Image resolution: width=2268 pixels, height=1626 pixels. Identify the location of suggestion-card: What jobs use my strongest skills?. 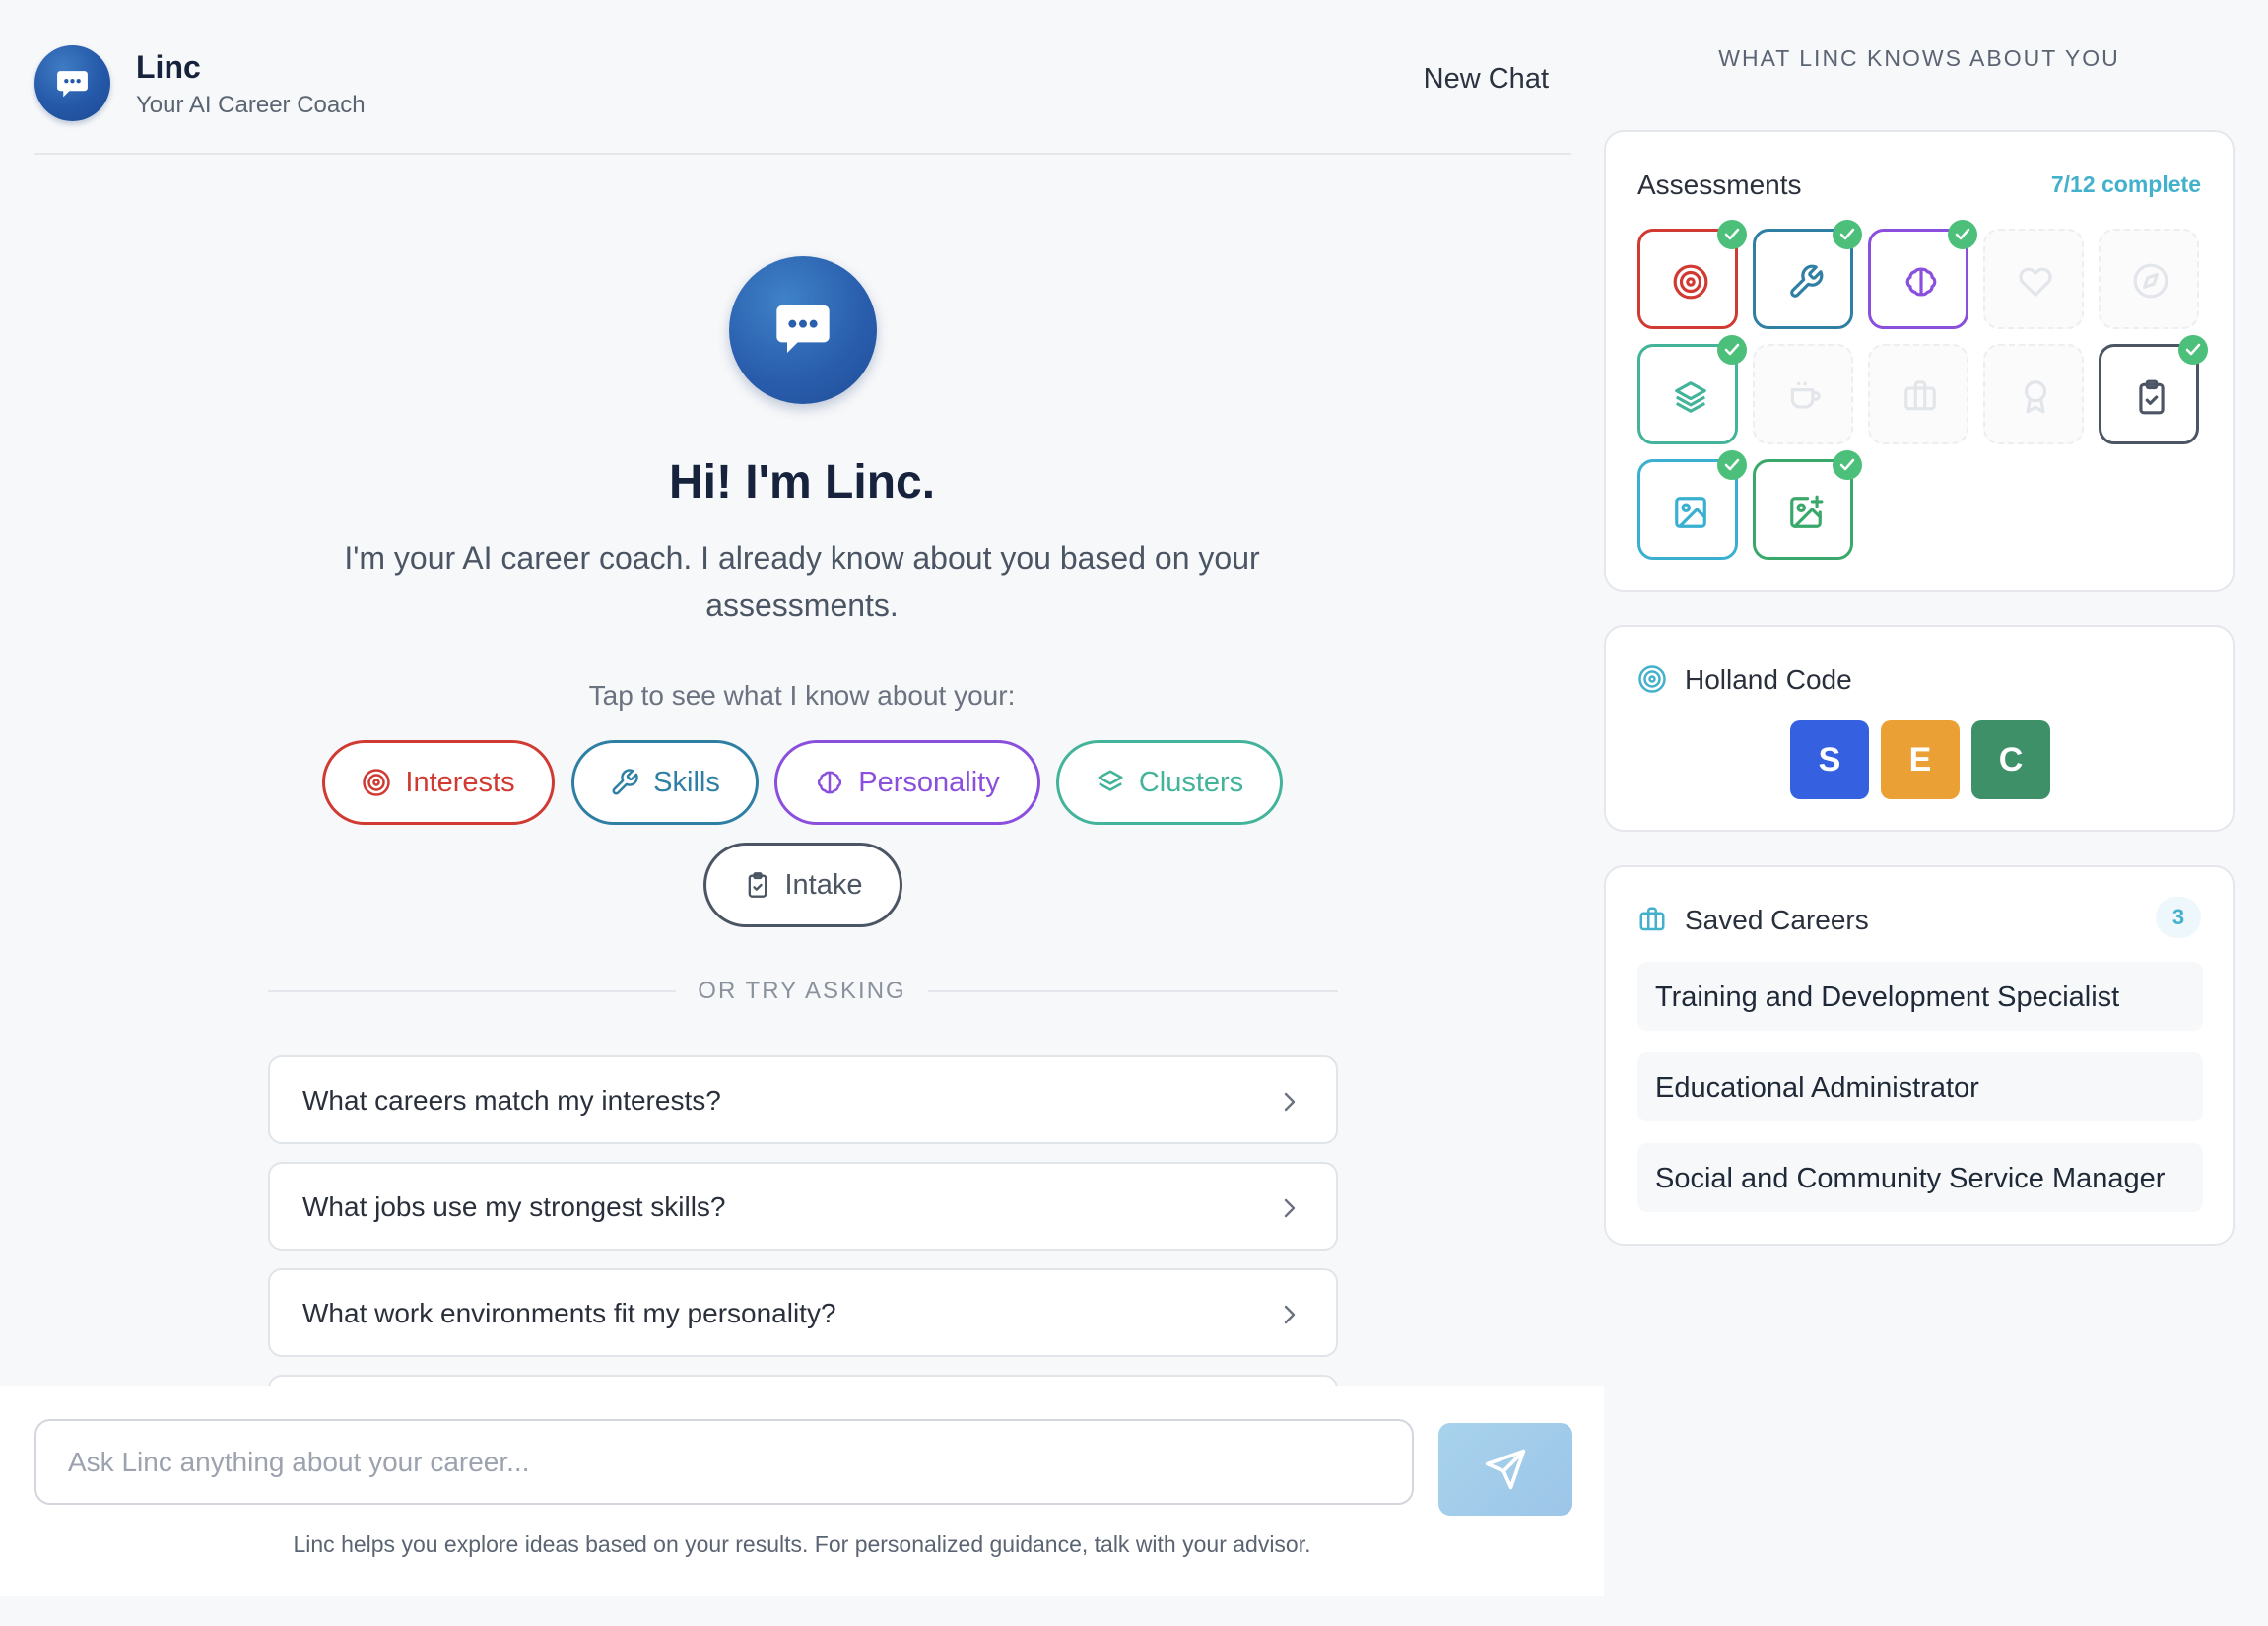
(803, 1206).